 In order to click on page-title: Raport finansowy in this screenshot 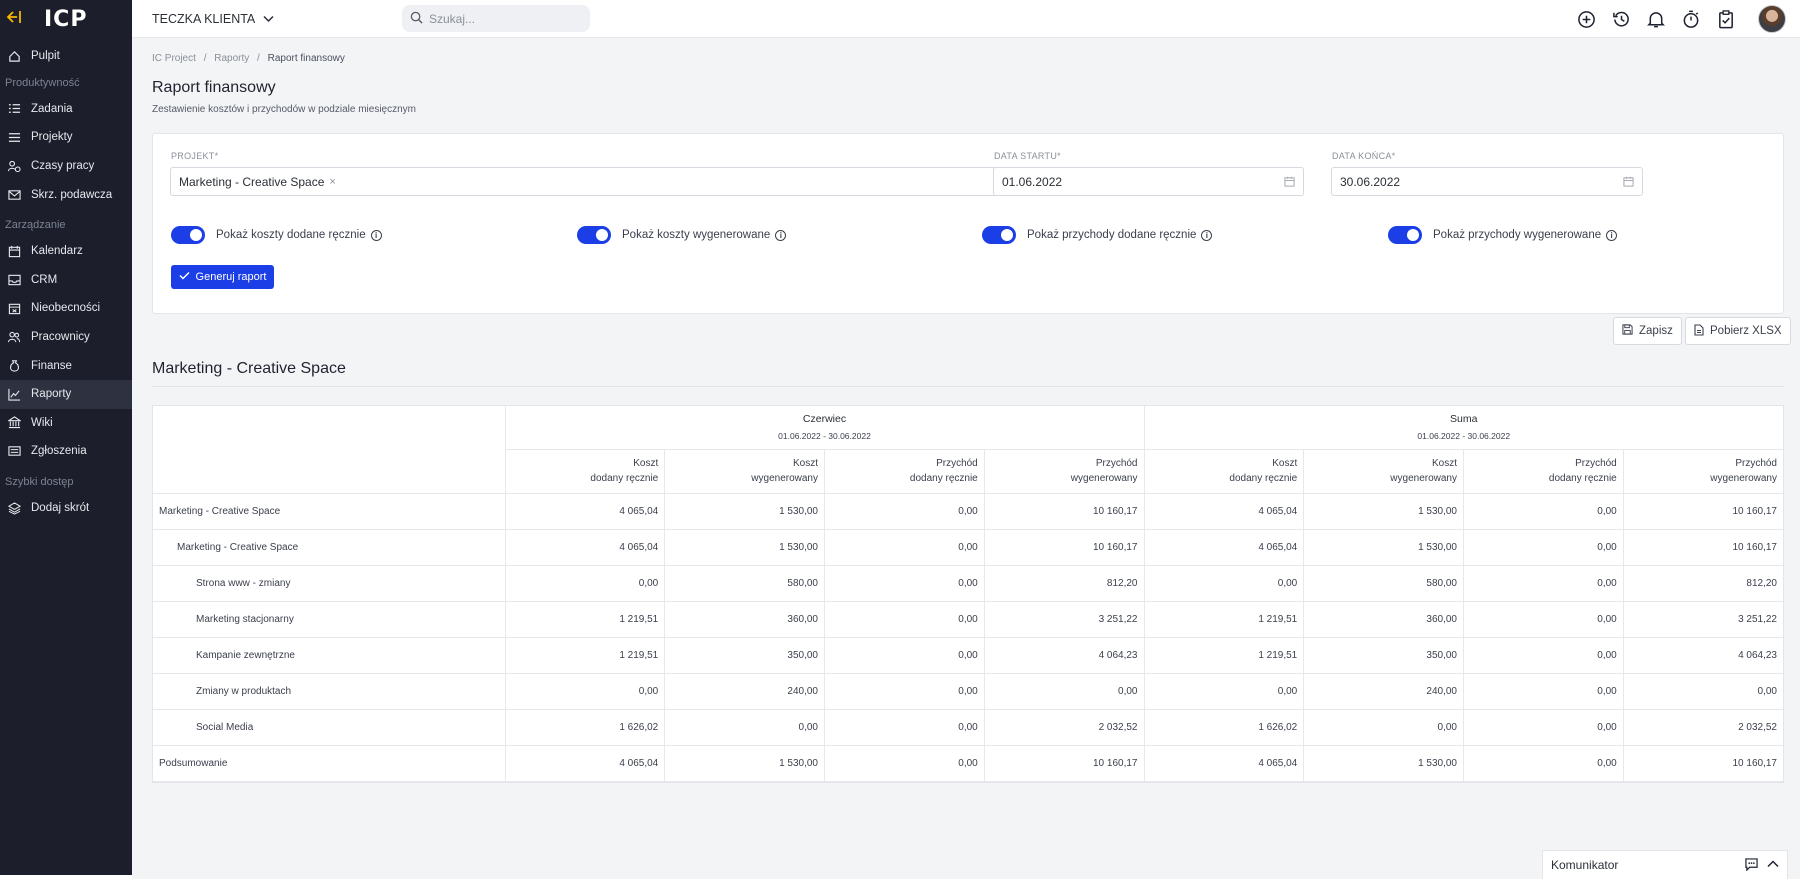, I will do `click(214, 87)`.